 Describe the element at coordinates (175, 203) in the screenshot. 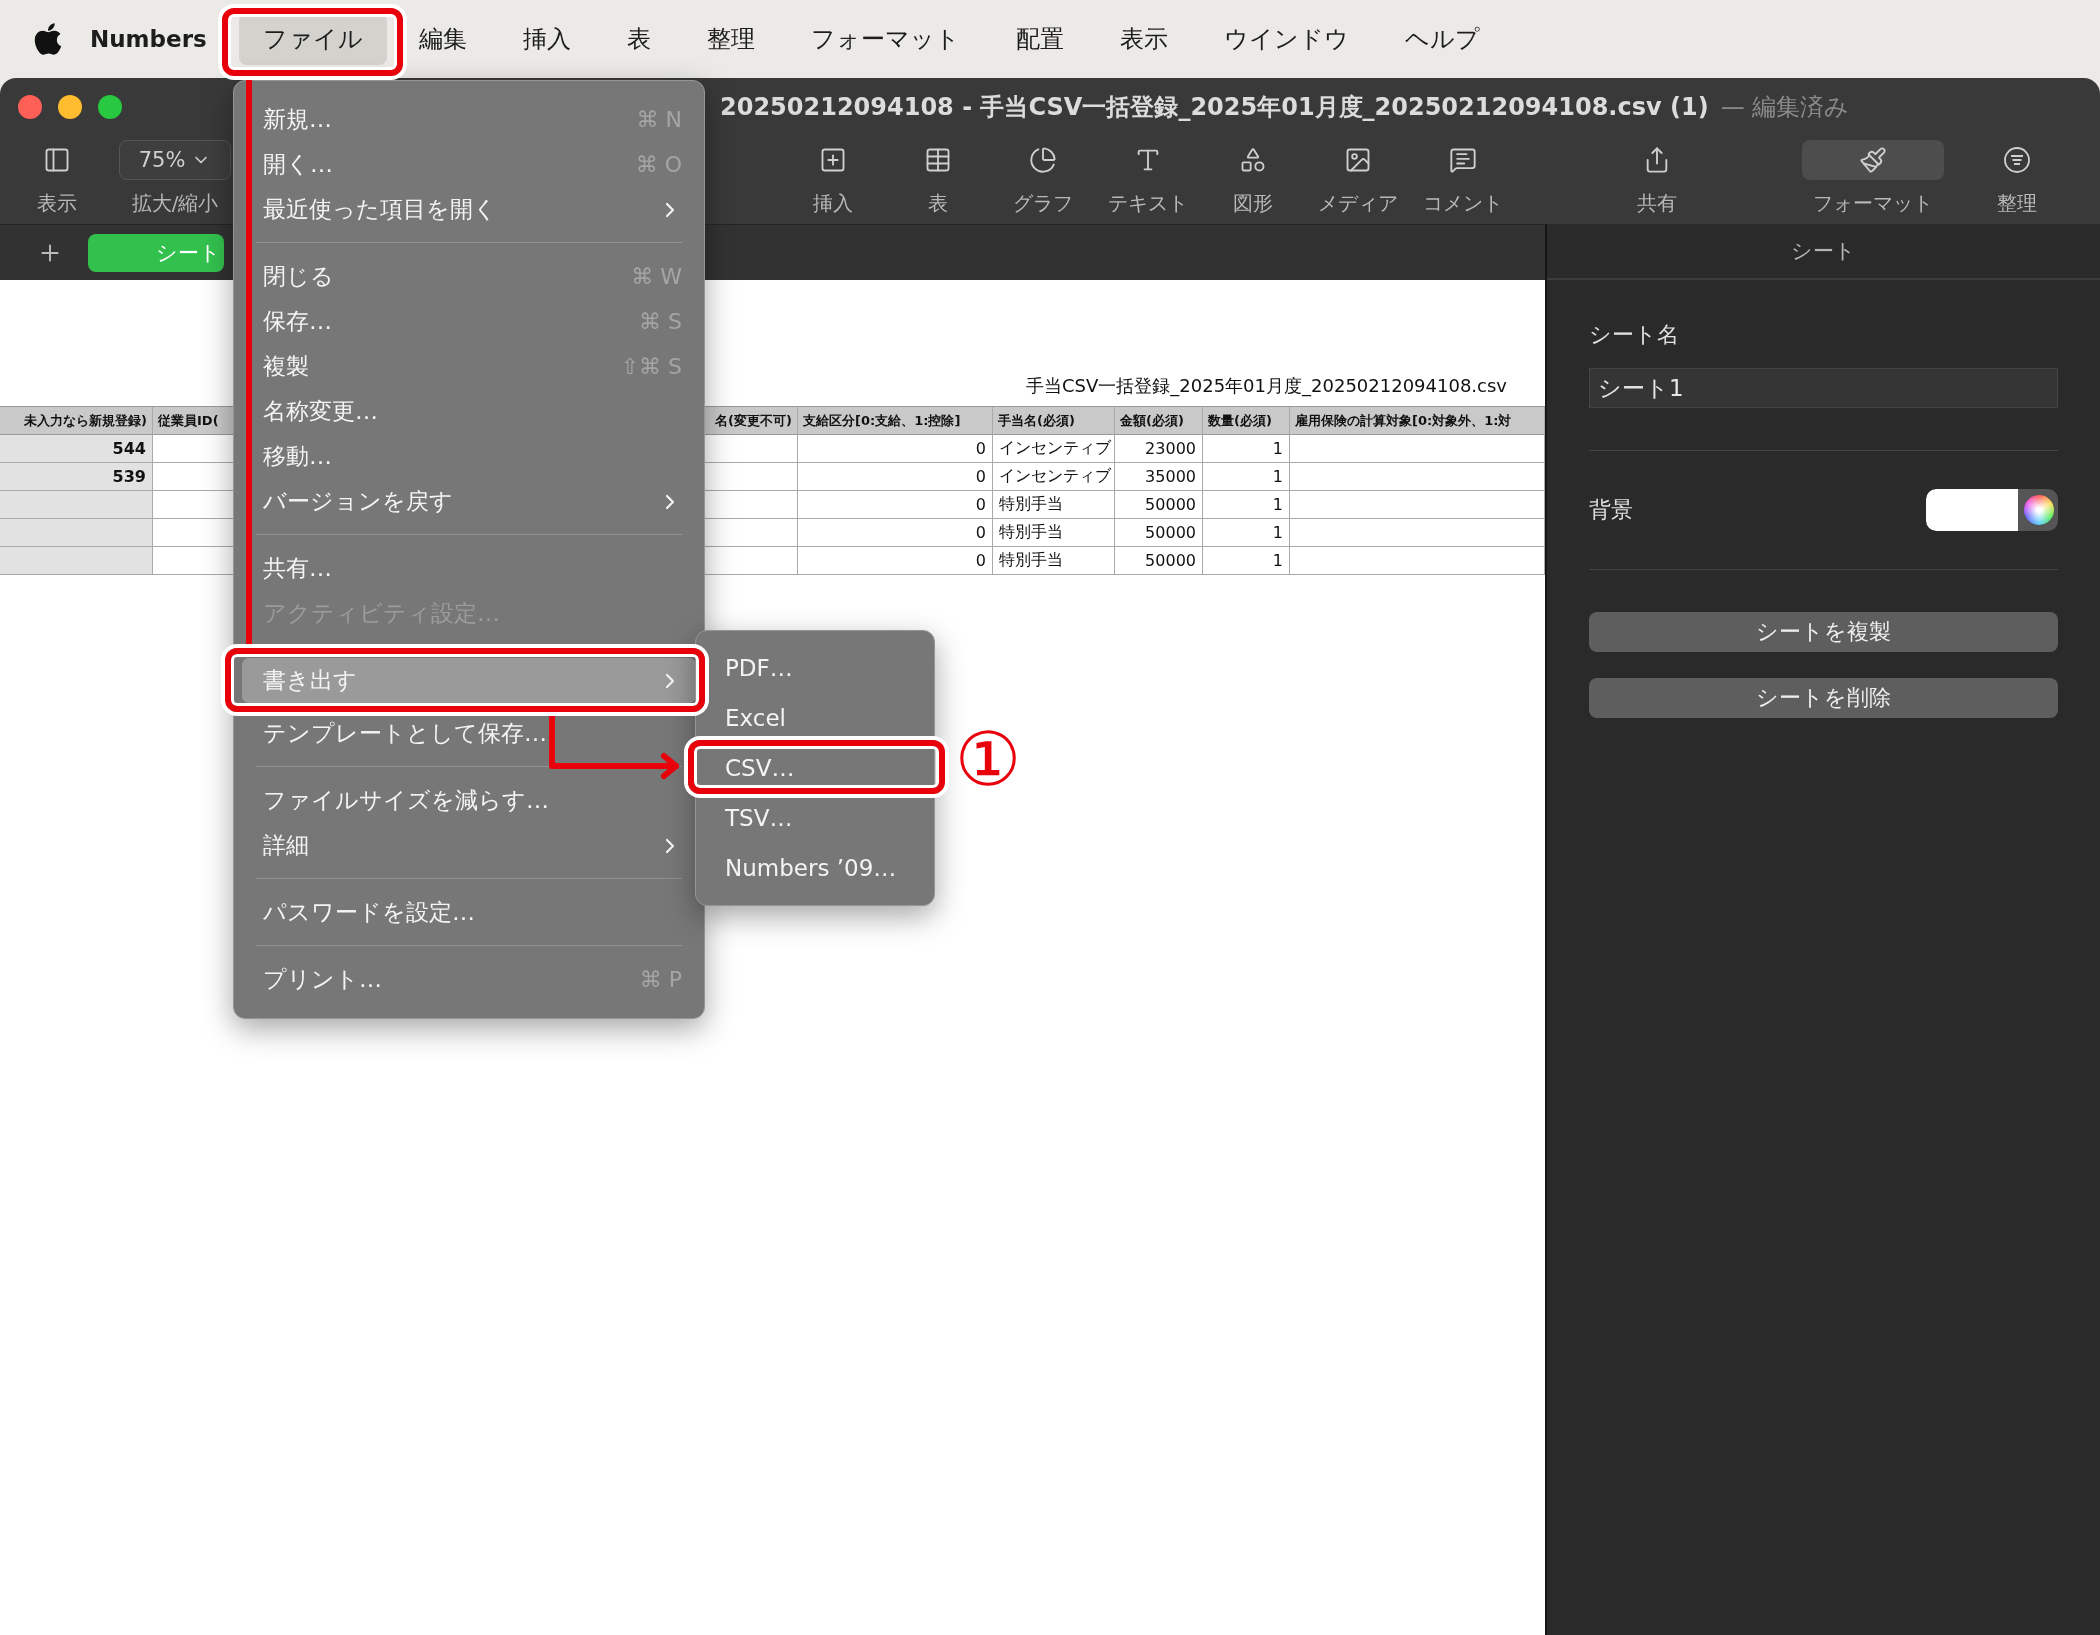

I see `toolbar-label: 拡大/縮小` at that location.